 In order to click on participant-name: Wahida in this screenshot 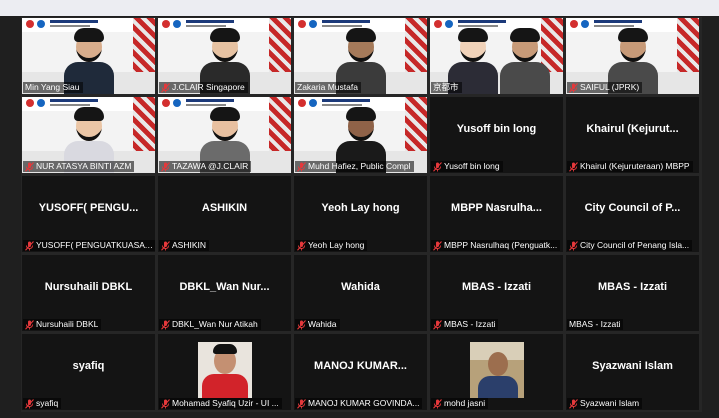, I will do `click(322, 324)`.